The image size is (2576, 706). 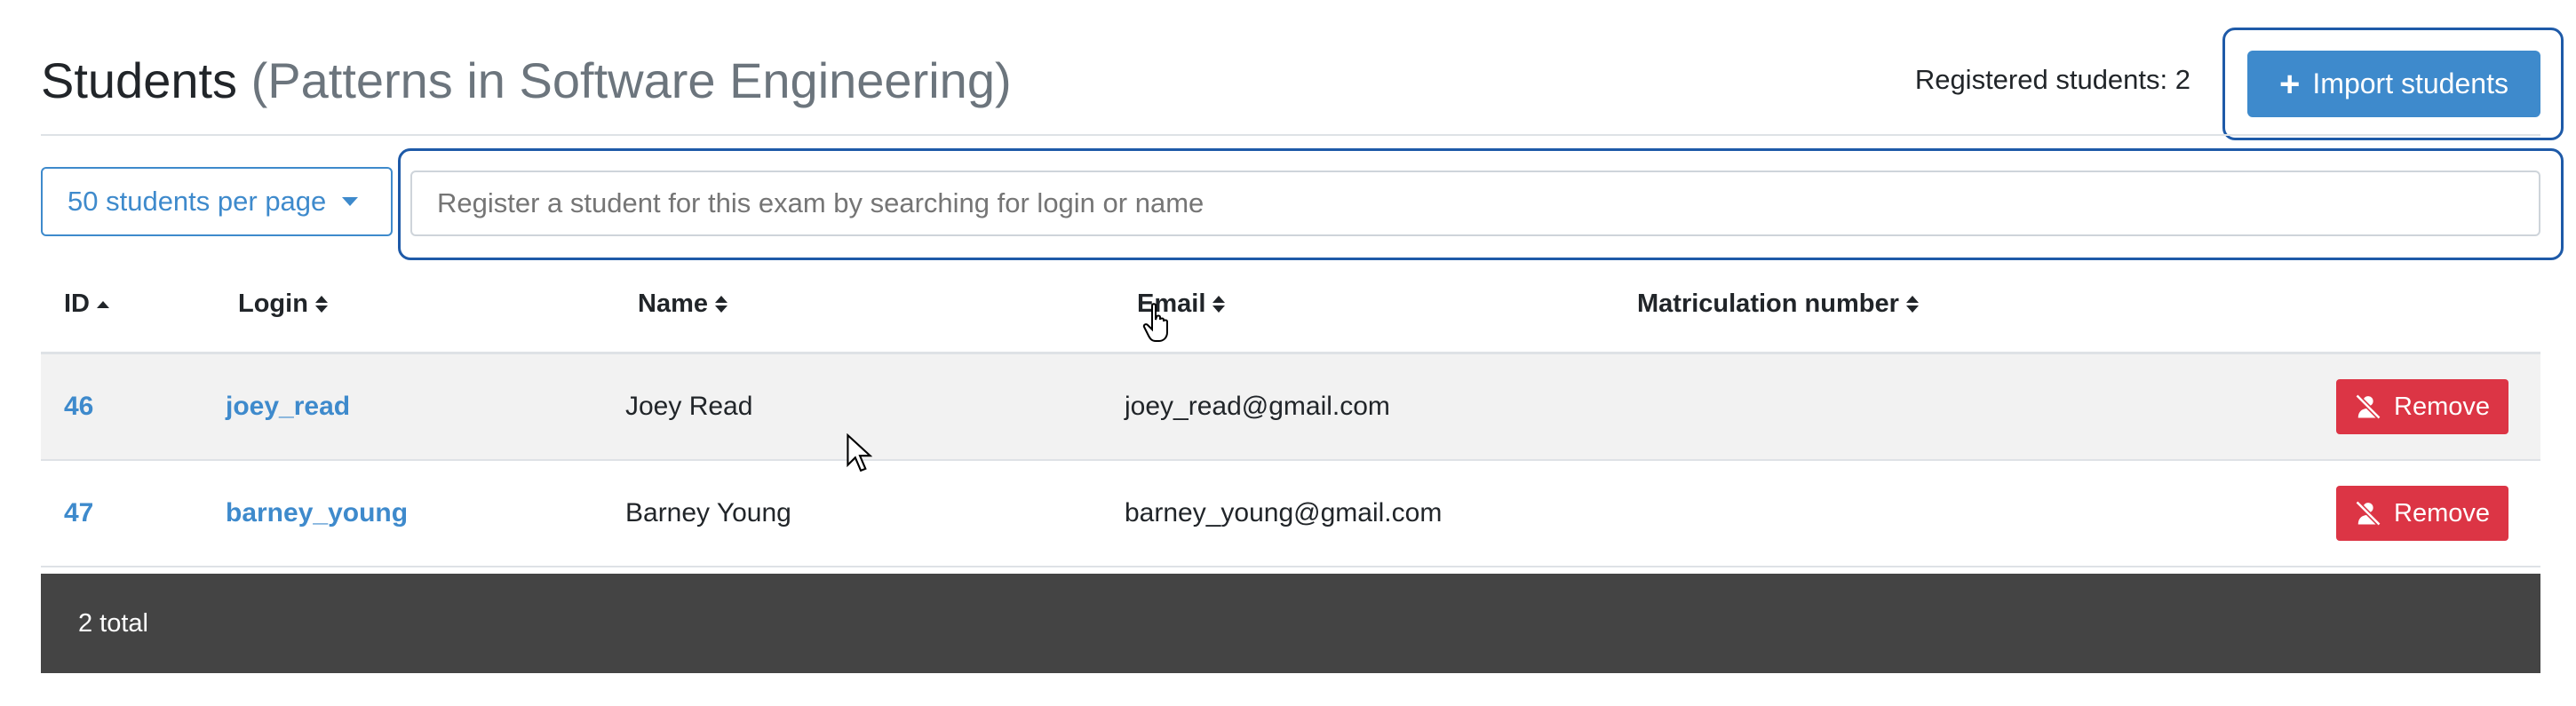 I want to click on student-name: Barney Young, so click(x=708, y=513).